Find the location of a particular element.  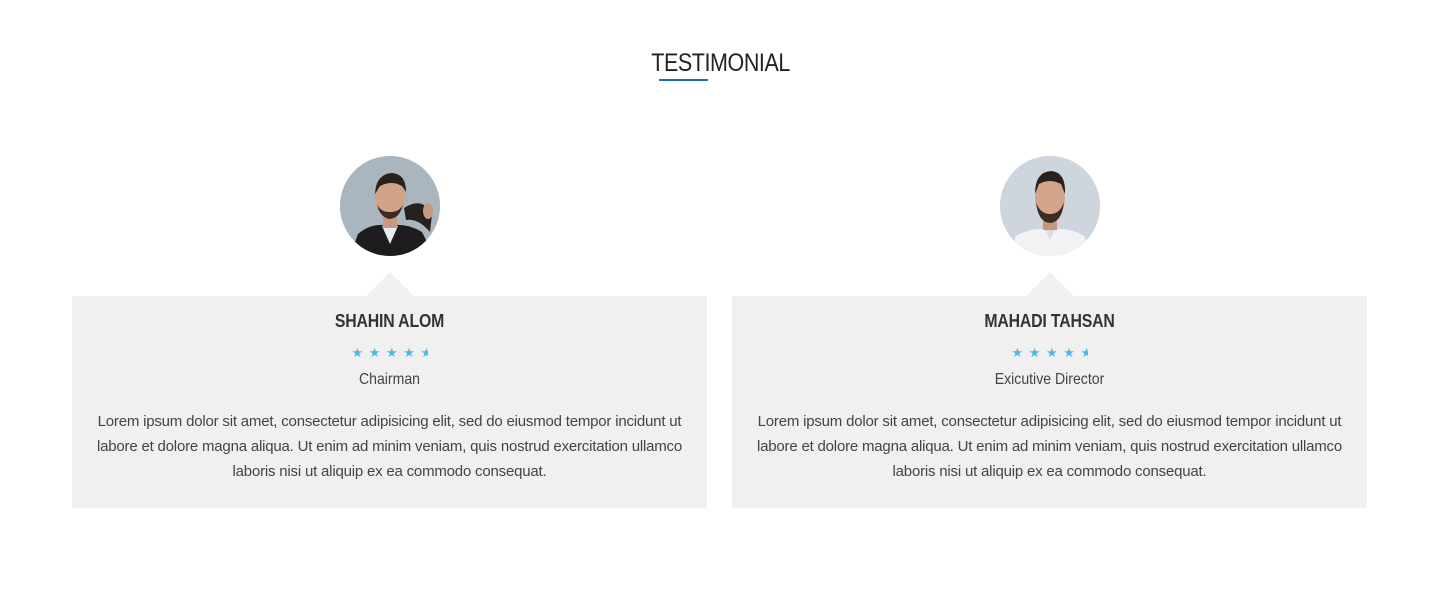

section-title: TESTIMONIAL is located at coordinates (721, 63).